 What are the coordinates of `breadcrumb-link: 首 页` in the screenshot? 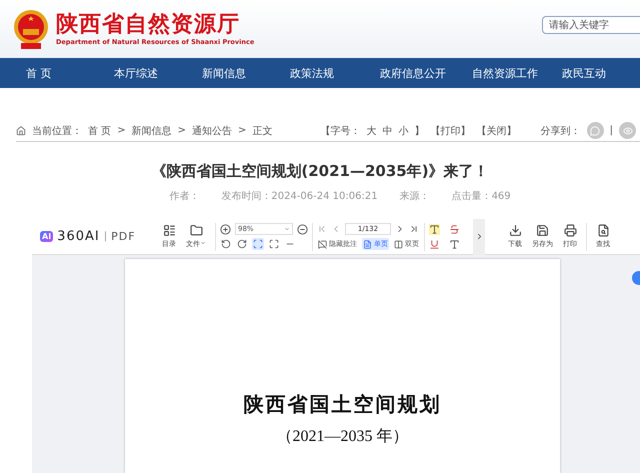 It's located at (100, 131).